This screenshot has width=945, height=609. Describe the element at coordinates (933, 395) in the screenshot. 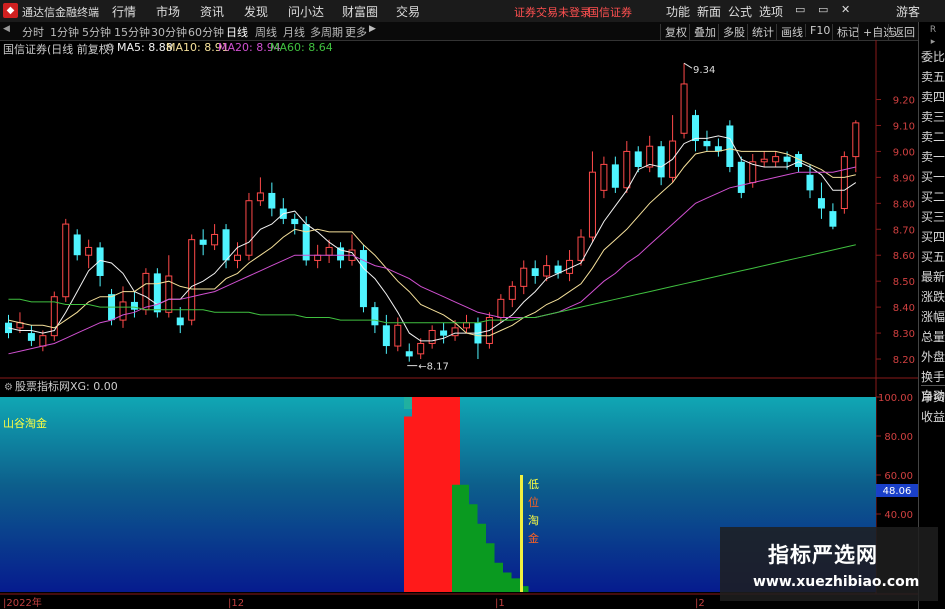

I see `side-item-19: 自动` at that location.